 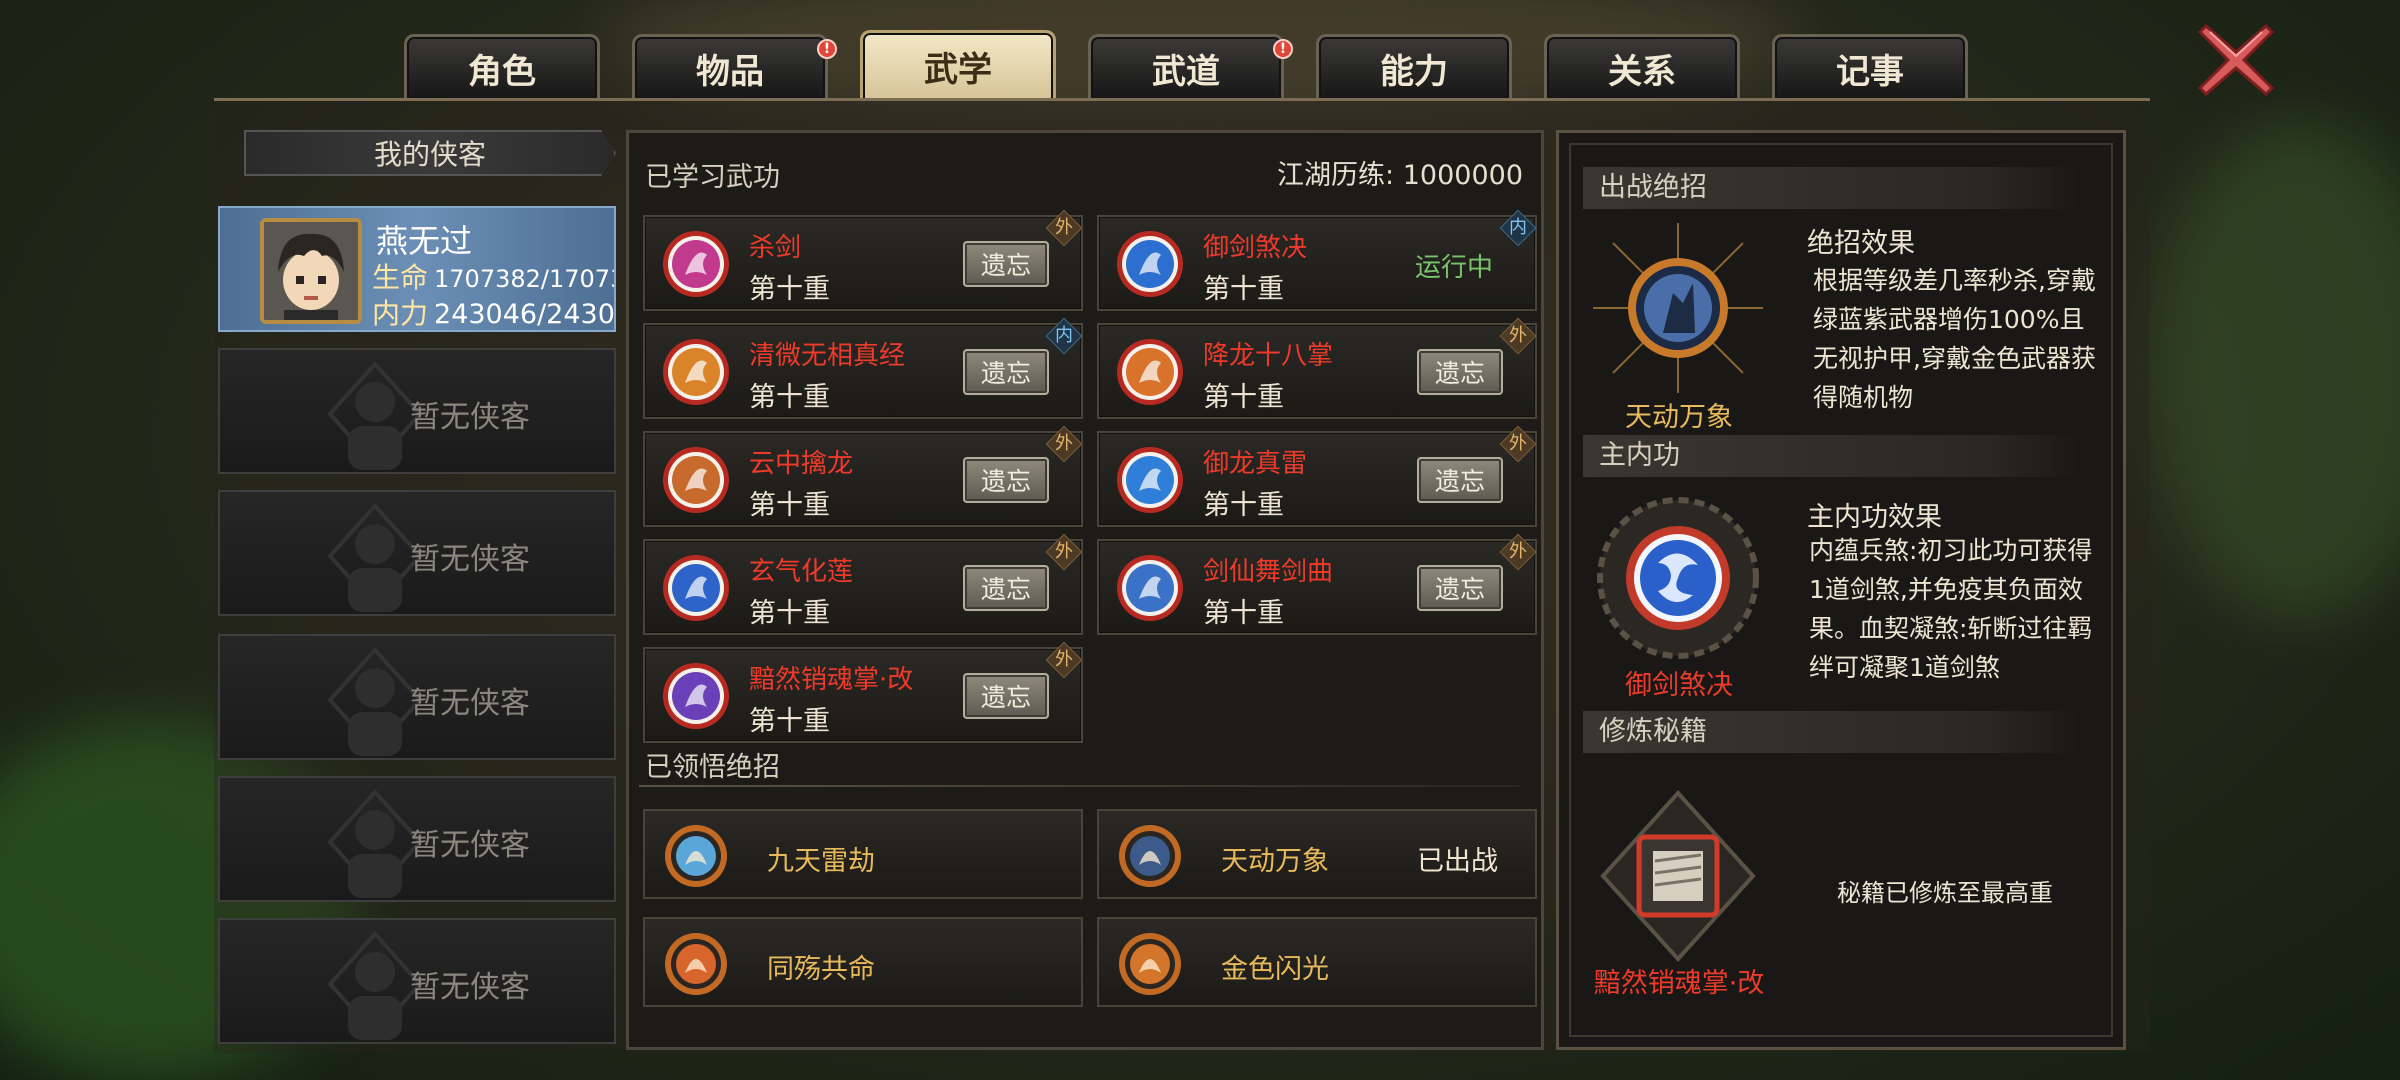 What do you see at coordinates (1079, 786) in the screenshot?
I see `section-divider` at bounding box center [1079, 786].